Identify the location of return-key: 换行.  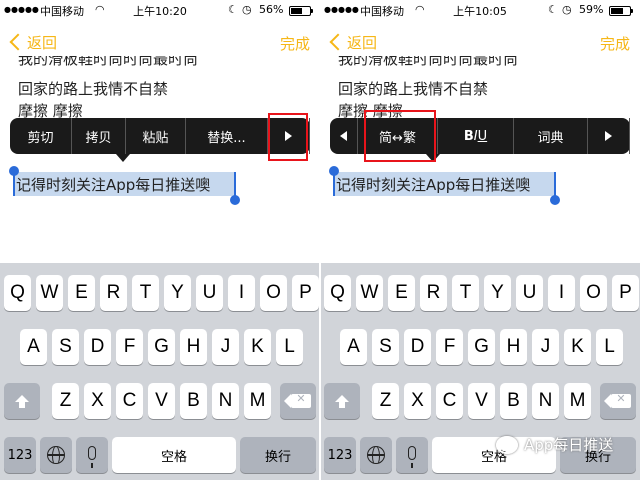
(278, 455).